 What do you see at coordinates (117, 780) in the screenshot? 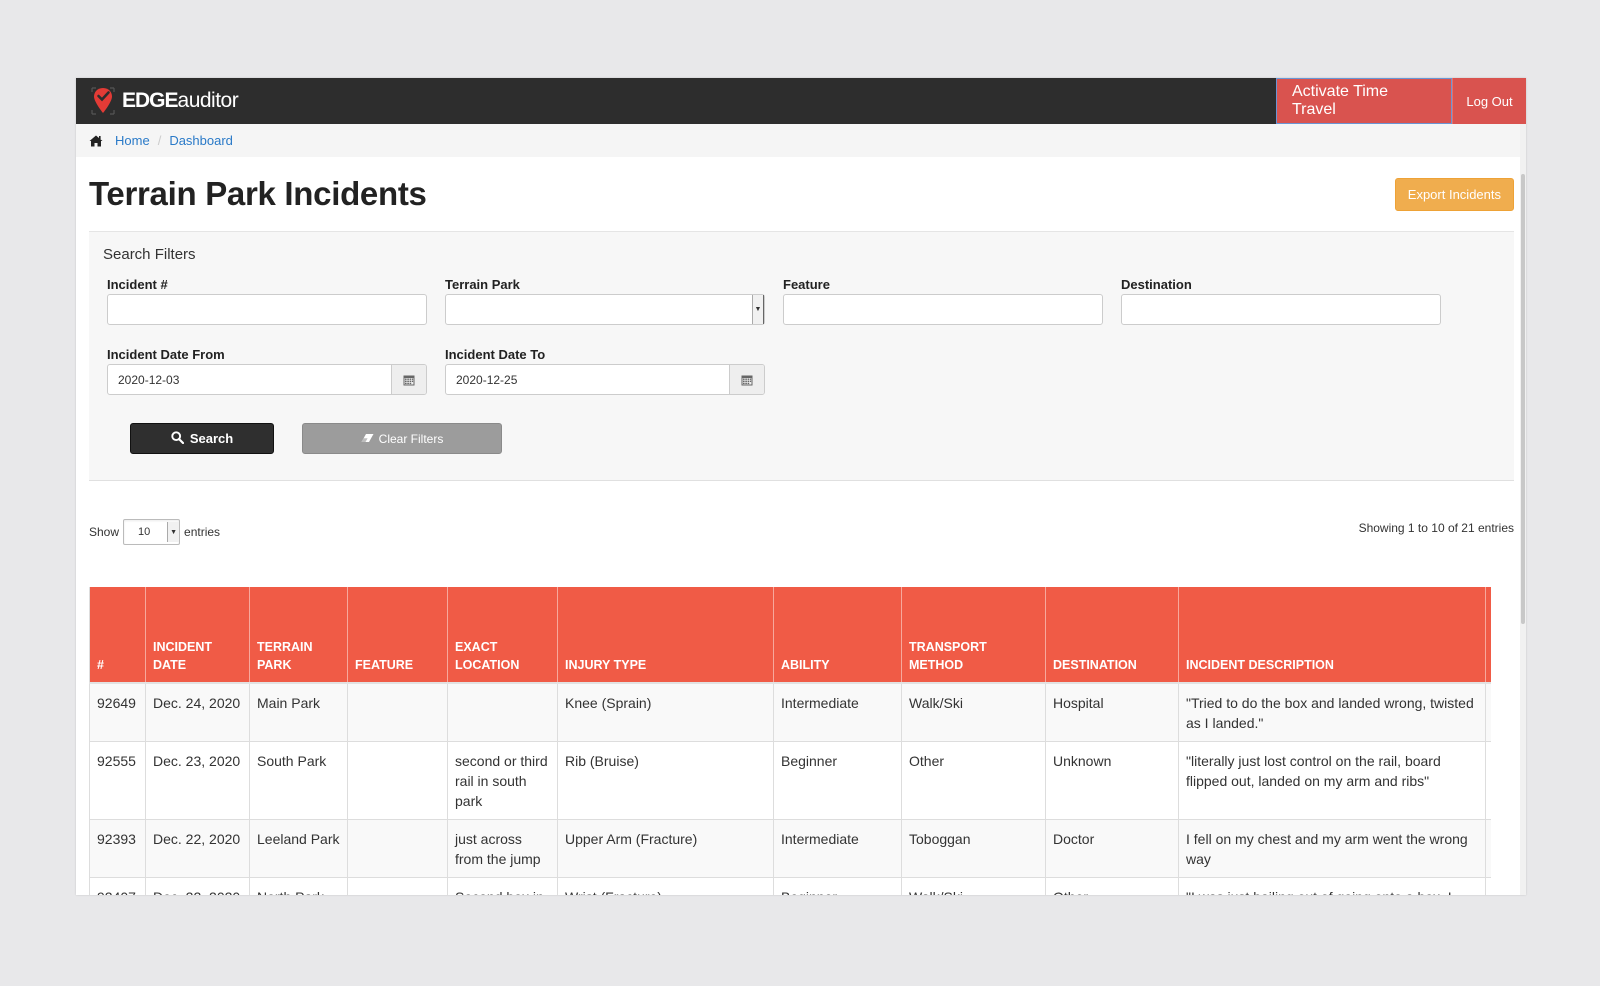
I see `cell-id: 92555` at bounding box center [117, 780].